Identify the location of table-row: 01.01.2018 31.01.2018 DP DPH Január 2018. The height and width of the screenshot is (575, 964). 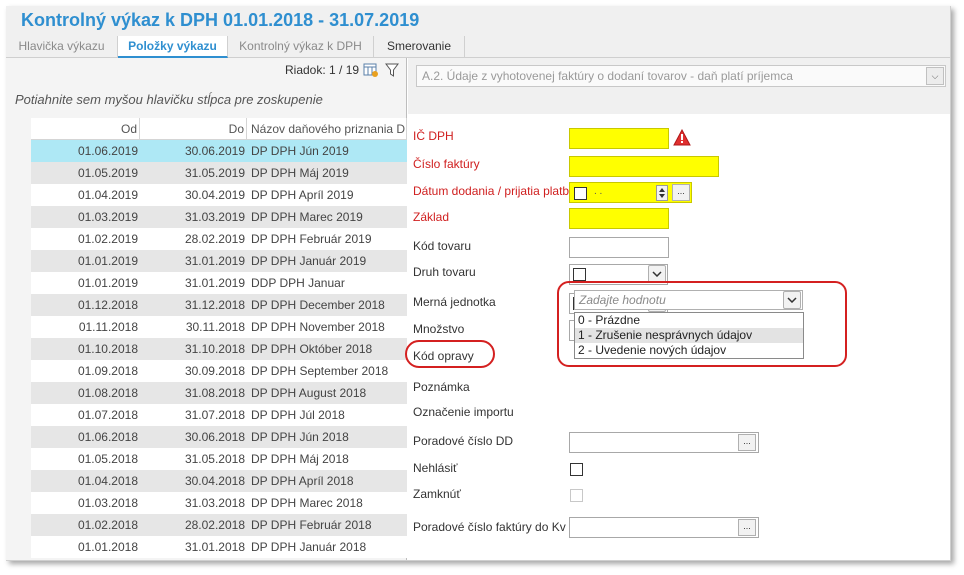
(219, 547).